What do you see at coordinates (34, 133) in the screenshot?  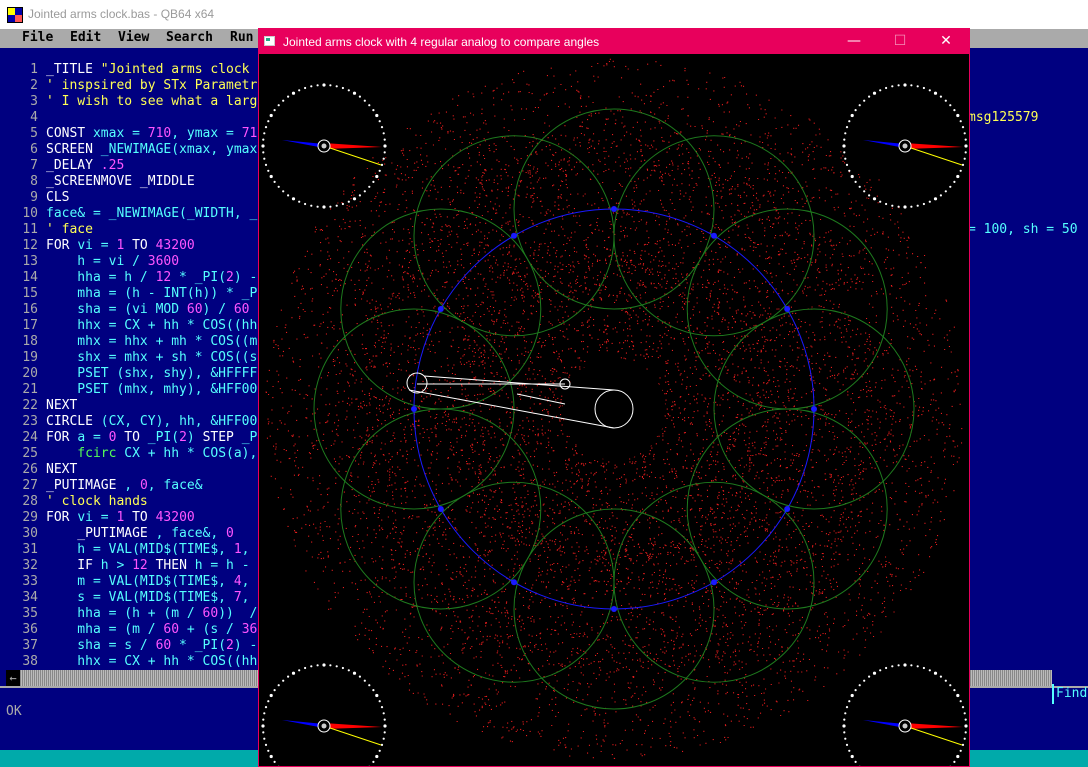 I see `line-number: 5` at bounding box center [34, 133].